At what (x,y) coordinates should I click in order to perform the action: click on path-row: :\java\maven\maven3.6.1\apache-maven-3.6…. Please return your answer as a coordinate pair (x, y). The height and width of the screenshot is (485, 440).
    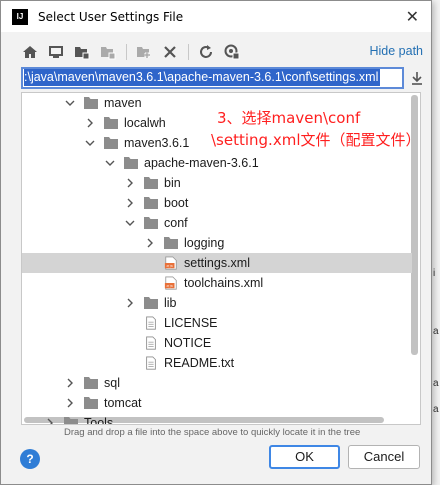
    Looking at the image, I should click on (223, 78).